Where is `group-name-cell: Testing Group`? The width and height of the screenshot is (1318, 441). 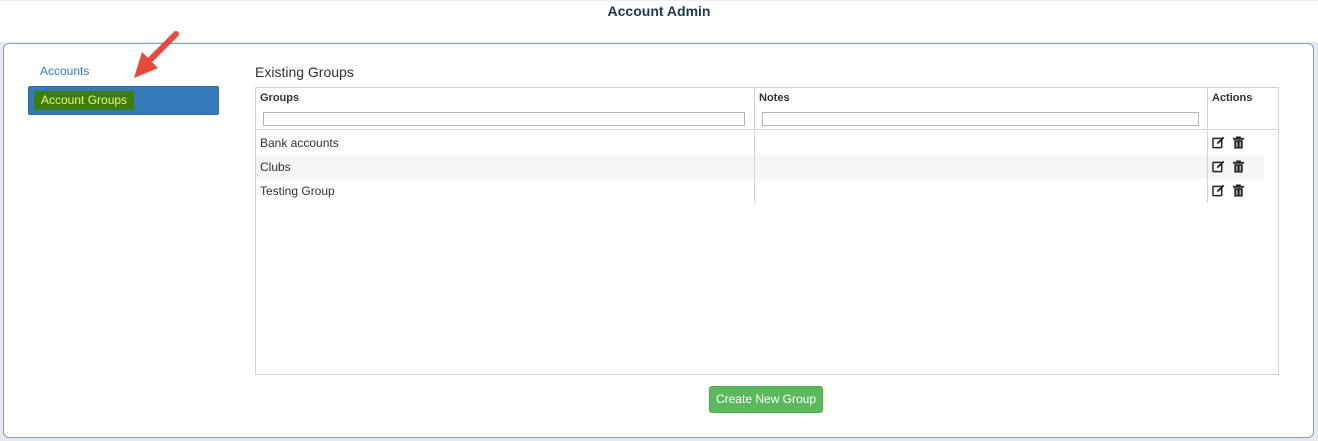
group-name-cell: Testing Group is located at coordinates (505, 191).